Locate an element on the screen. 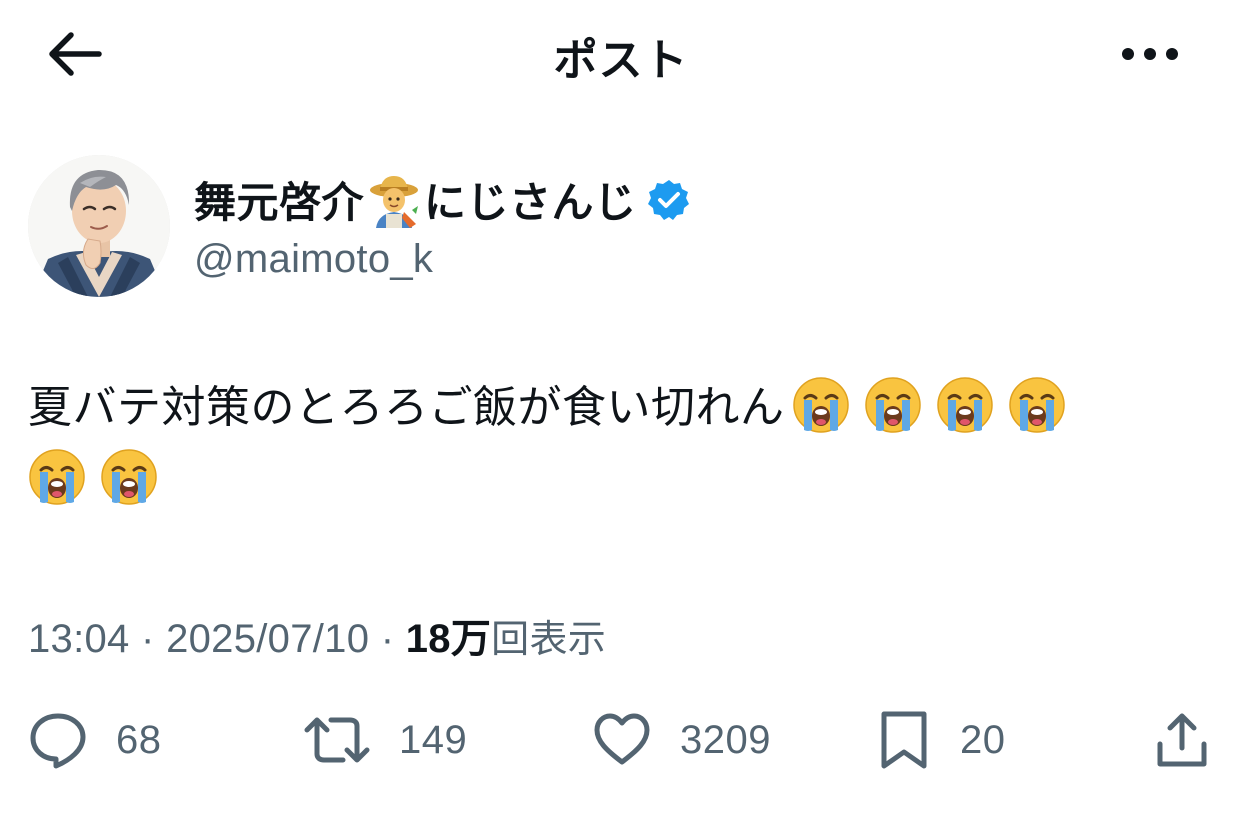  views-label: 回表示 is located at coordinates (549, 640).